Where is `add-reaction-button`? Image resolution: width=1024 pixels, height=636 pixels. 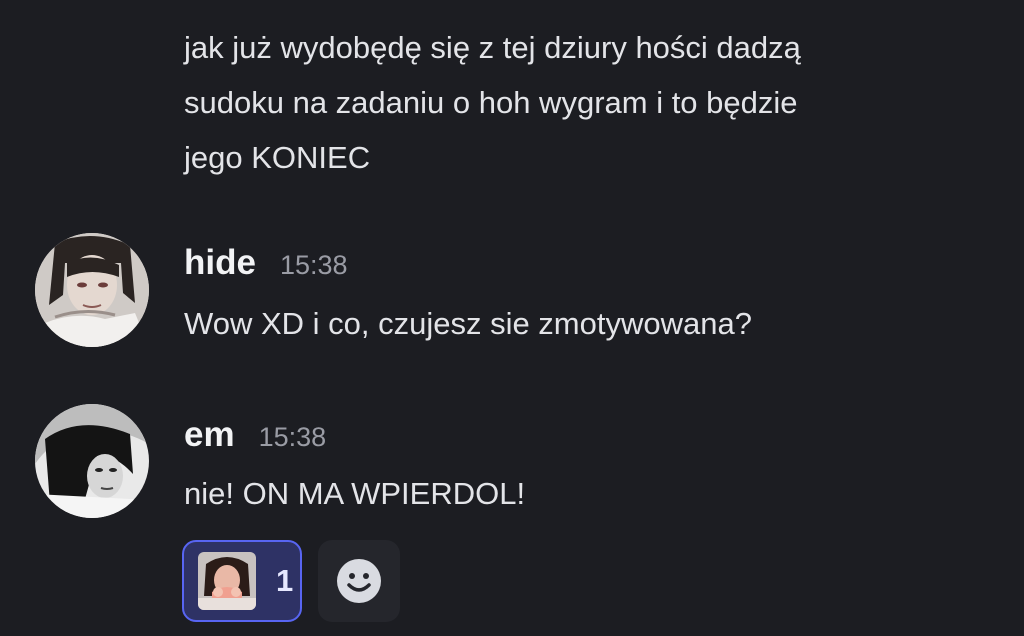
add-reaction-button is located at coordinates (359, 581).